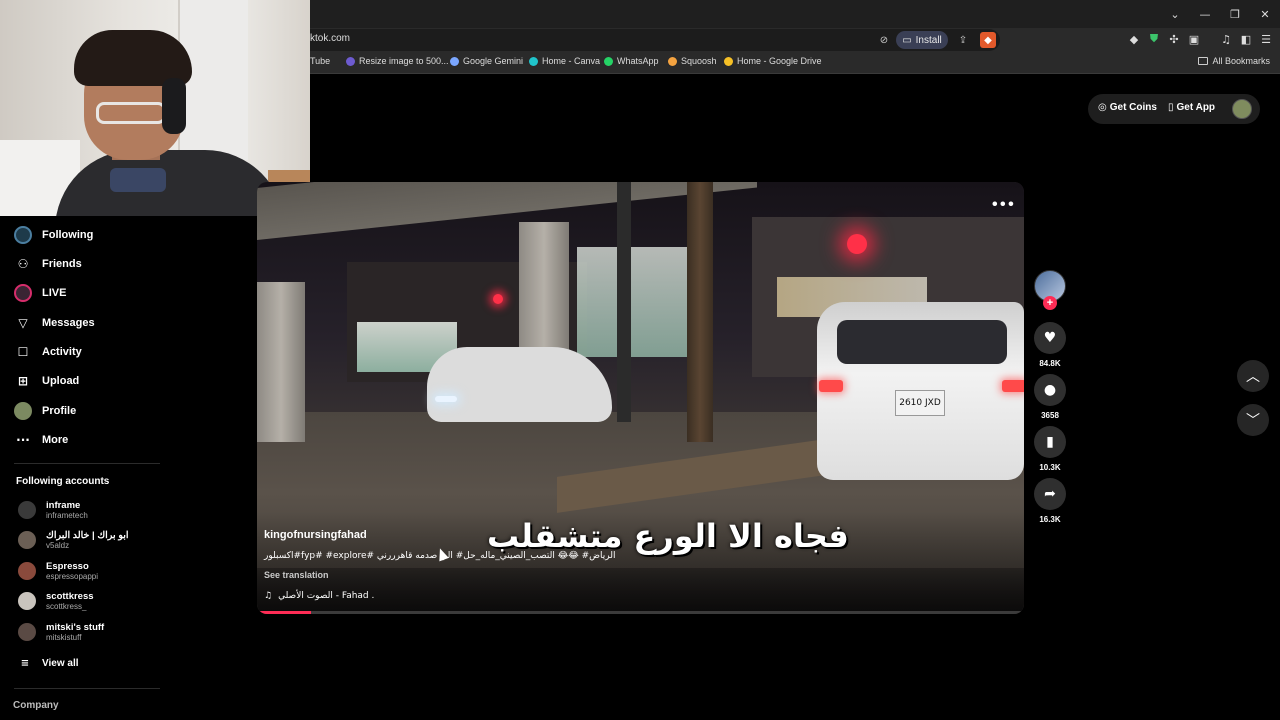 The width and height of the screenshot is (1280, 720). I want to click on address-bar: ktok.com ⊘ ▭ Install ⇪ ◆, so click(650, 40).